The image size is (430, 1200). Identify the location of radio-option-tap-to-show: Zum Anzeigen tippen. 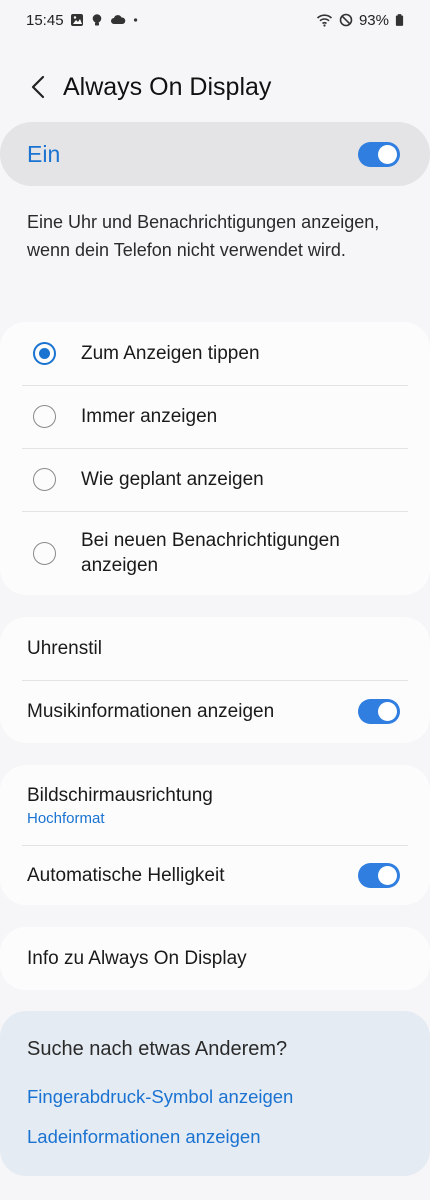
(215, 353).